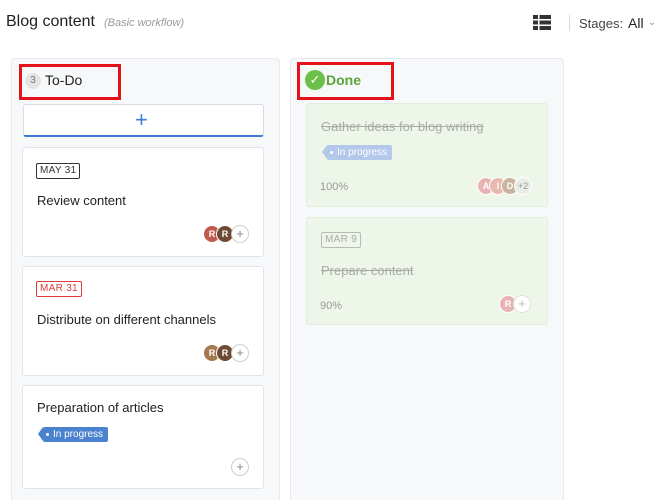 Image resolution: width=667 pixels, height=500 pixels. I want to click on card-title: Review content, so click(81, 200).